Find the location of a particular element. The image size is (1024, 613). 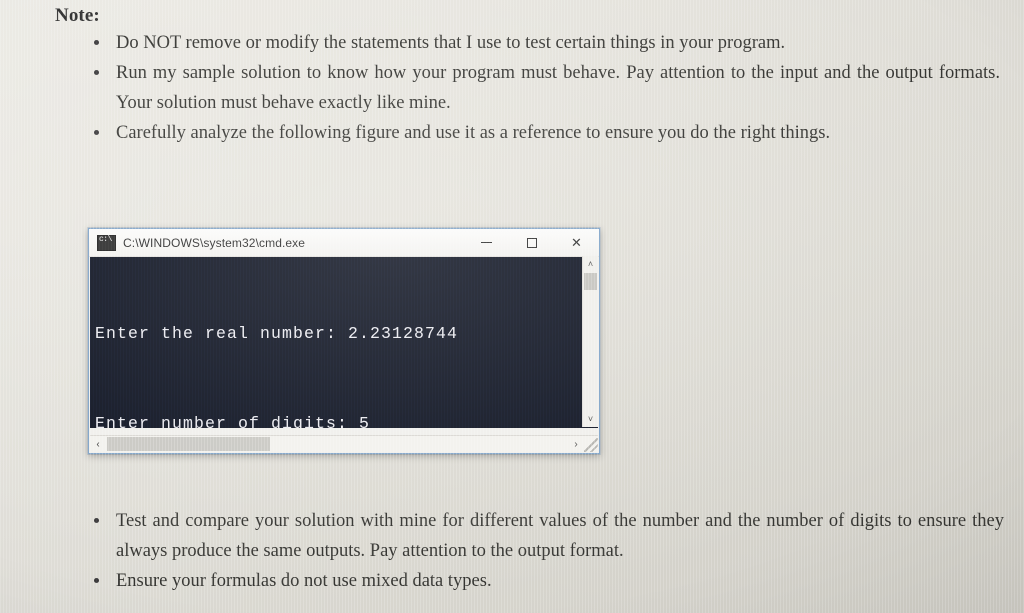

minimize-button is located at coordinates (486, 242).